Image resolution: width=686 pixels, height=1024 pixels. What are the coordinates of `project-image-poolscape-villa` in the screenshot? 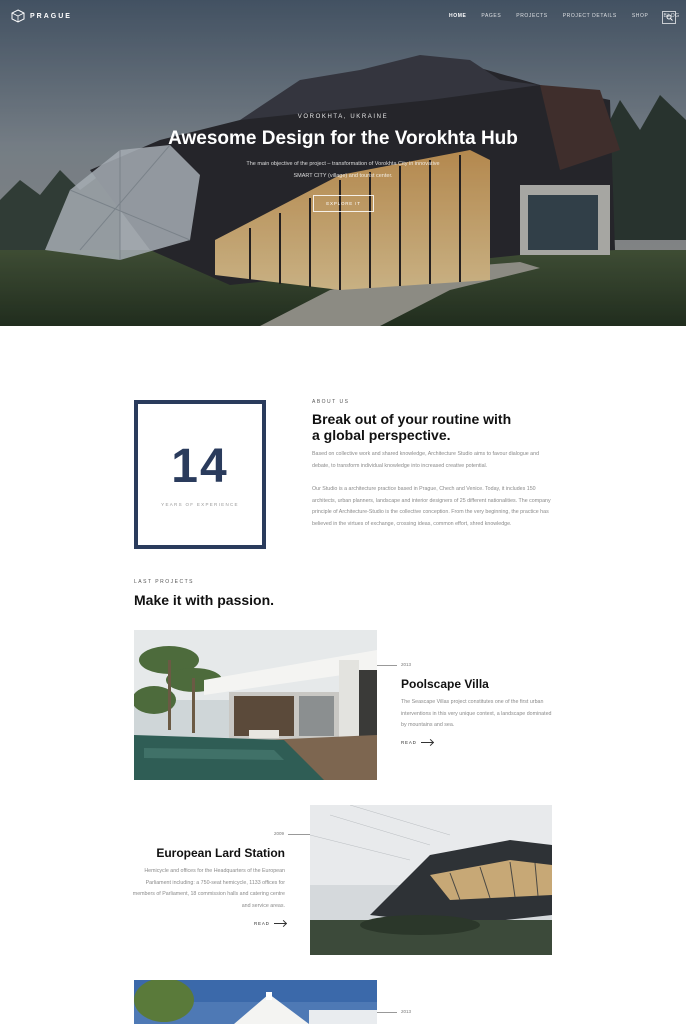 It's located at (255, 705).